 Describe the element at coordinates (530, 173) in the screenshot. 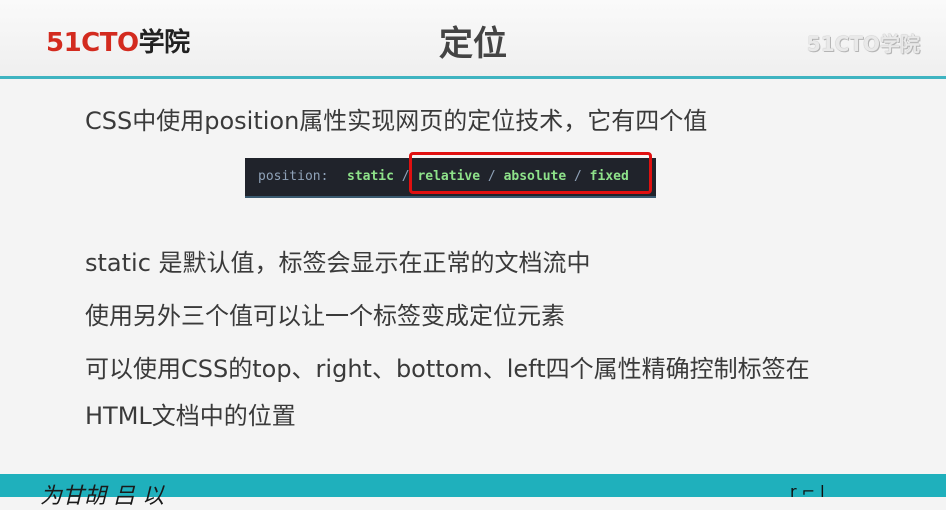

I see `highlight-box` at that location.